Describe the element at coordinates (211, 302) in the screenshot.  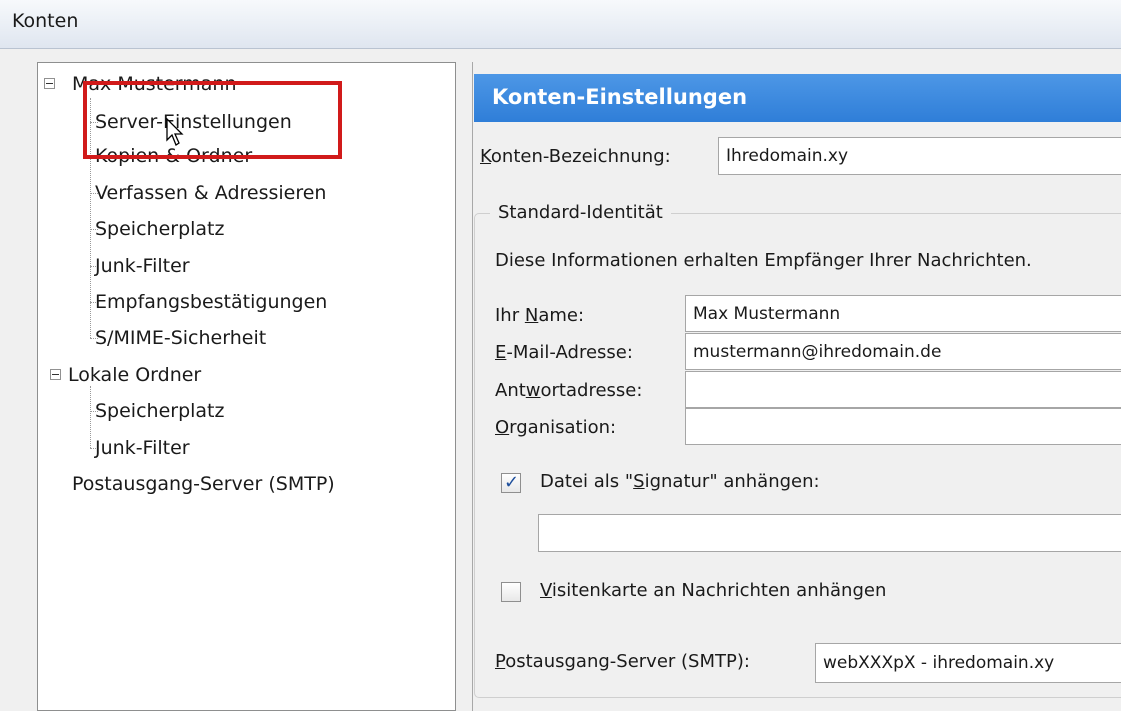
I see `tree-item-receipts: Empfangsbestätigungen` at that location.